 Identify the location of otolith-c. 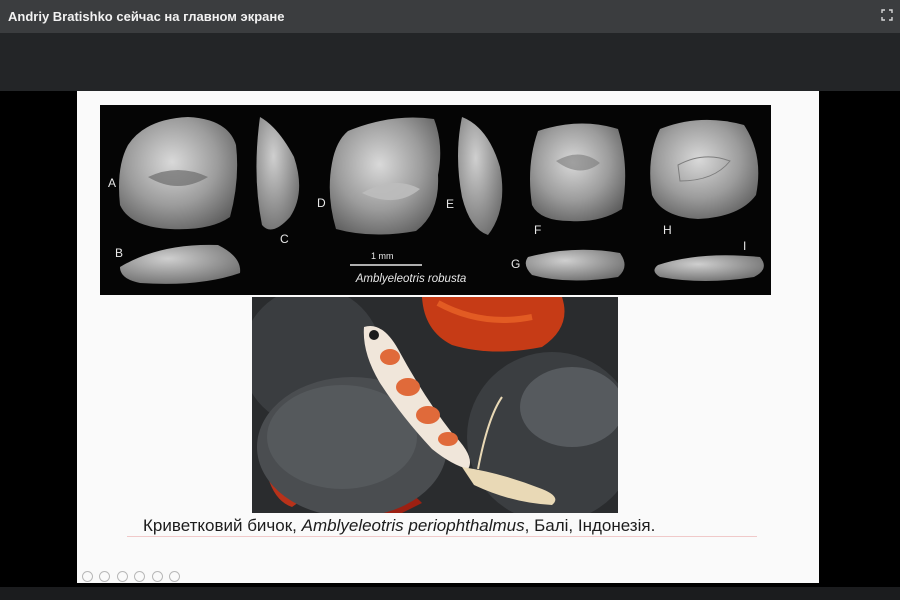
(278, 173).